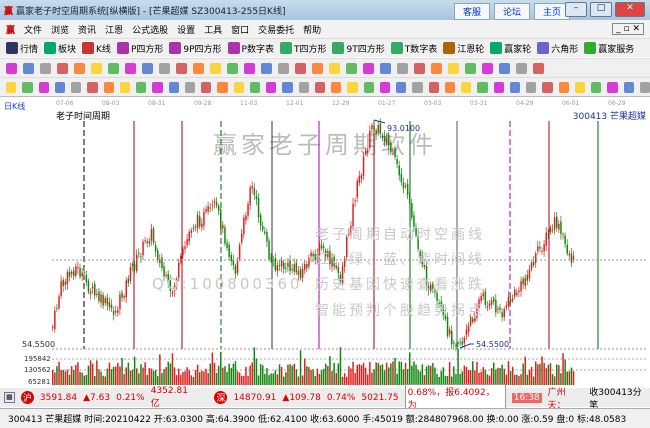  What do you see at coordinates (510, 48) in the screenshot?
I see `toolbar-button: 赢家轮` at bounding box center [510, 48].